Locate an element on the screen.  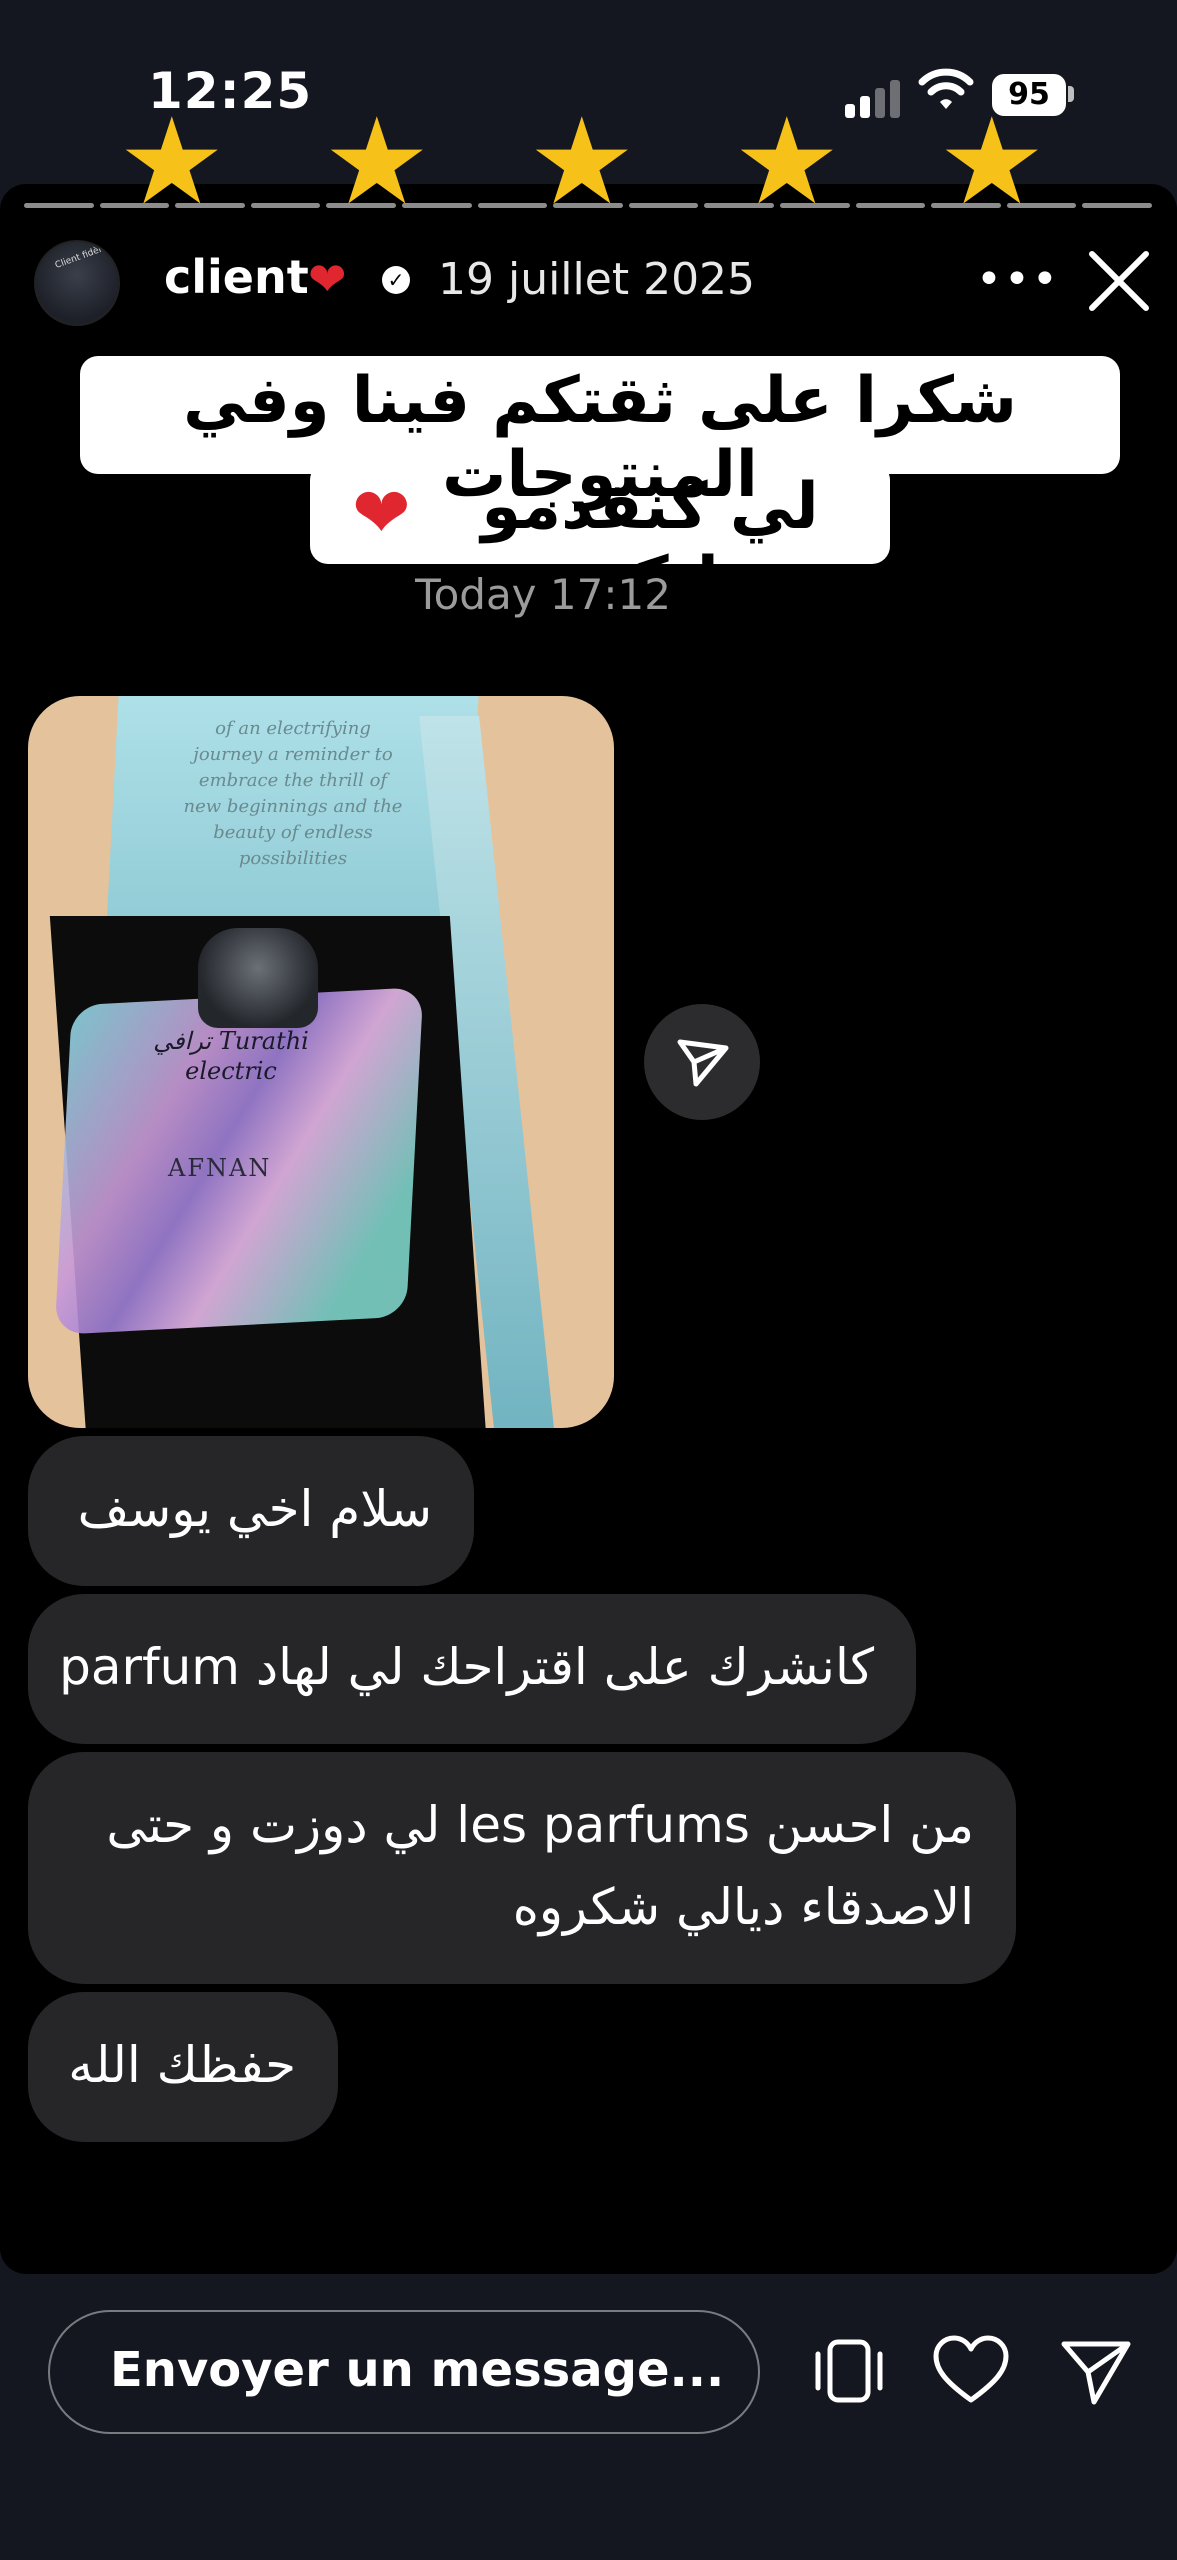
bottle-label: ترافي Turathi electric is located at coordinates (231, 1056).